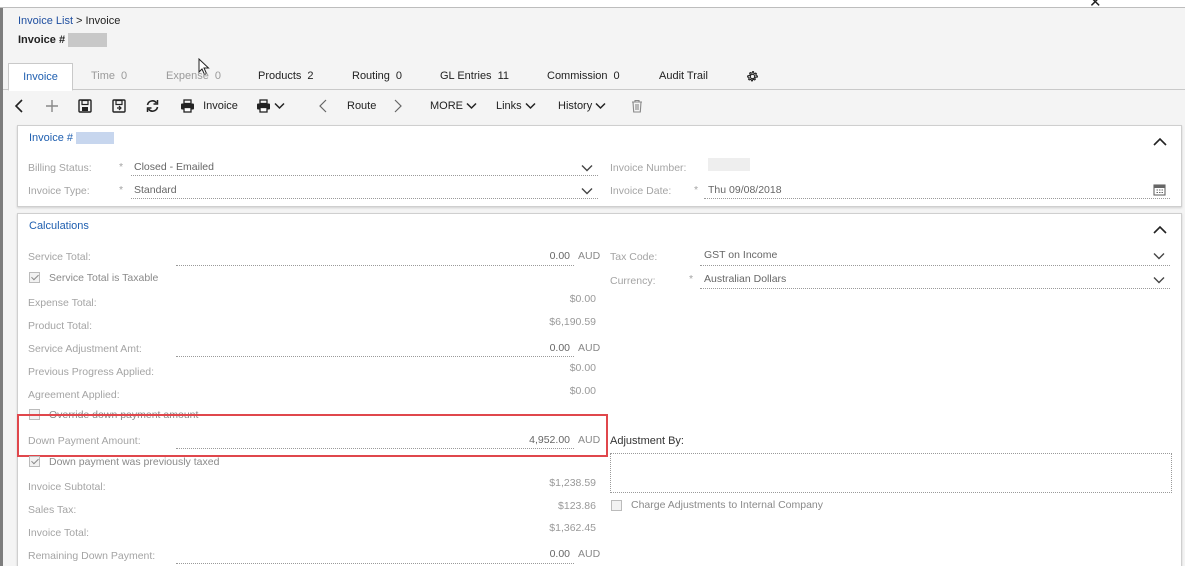  Describe the element at coordinates (109, 76) in the screenshot. I see `tab-time: Time 0` at that location.